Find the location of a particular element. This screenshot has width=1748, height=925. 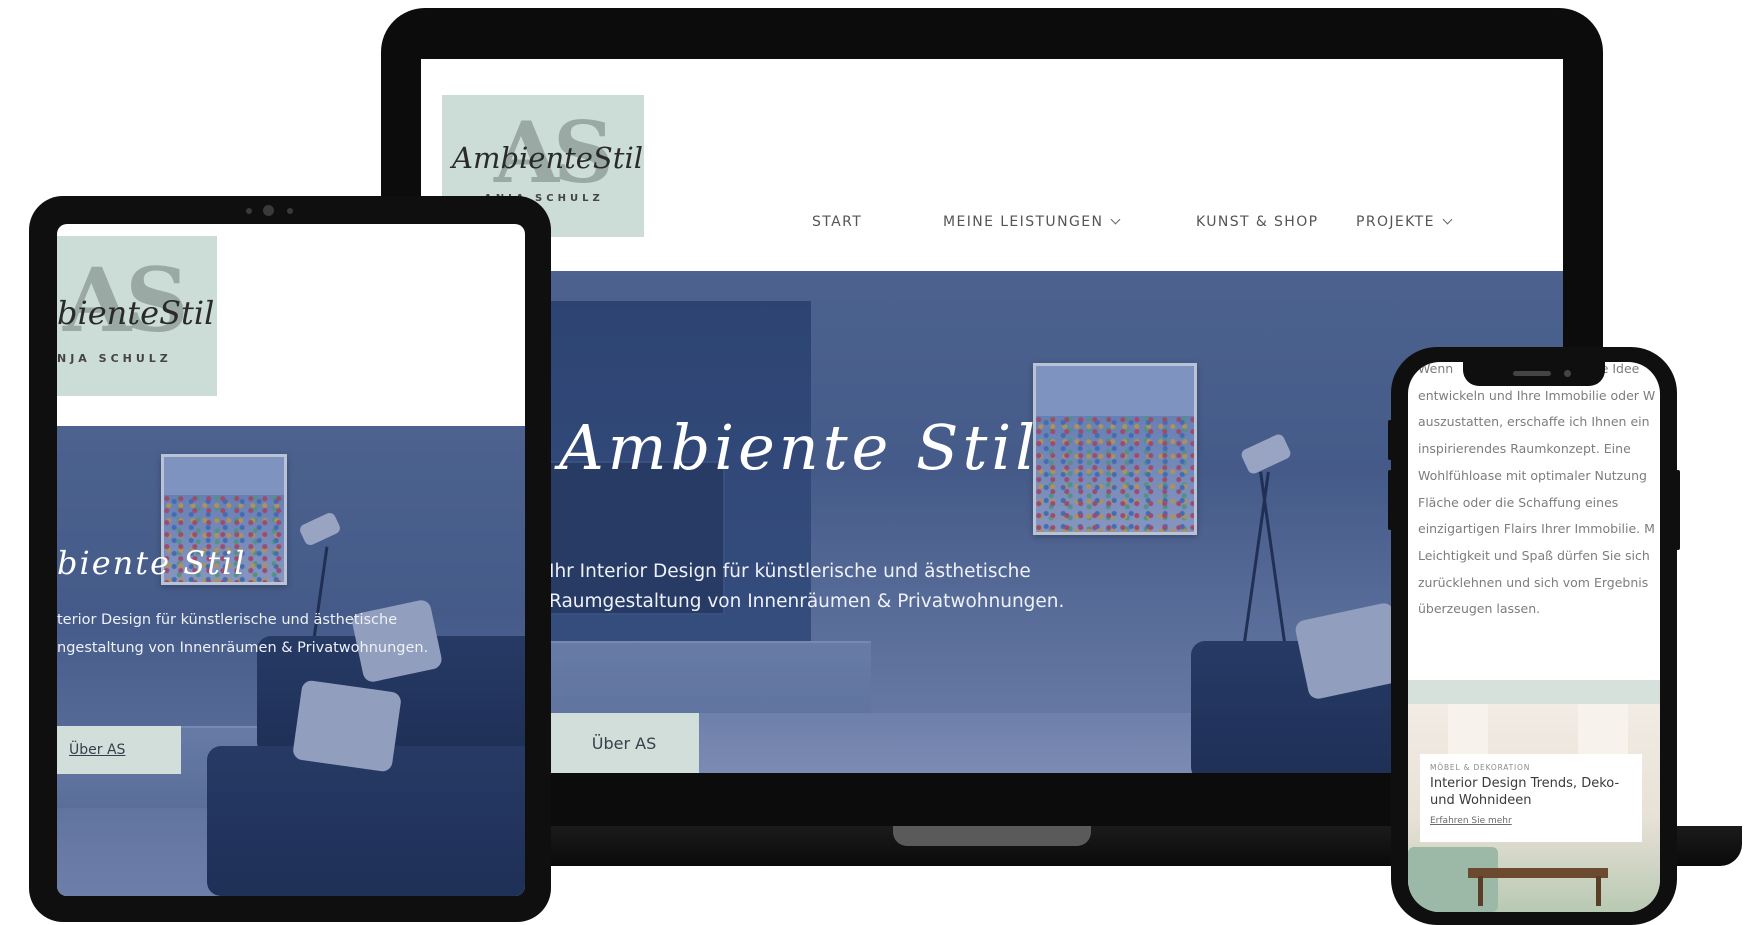

nav-item-label: KUNST & SHOP is located at coordinates (1257, 222).